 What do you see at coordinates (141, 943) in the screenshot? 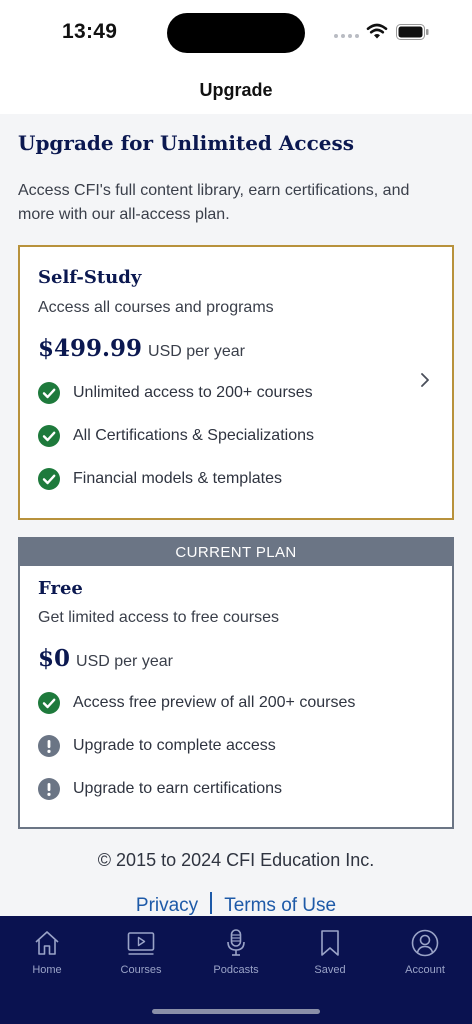
I see `courses-icon` at bounding box center [141, 943].